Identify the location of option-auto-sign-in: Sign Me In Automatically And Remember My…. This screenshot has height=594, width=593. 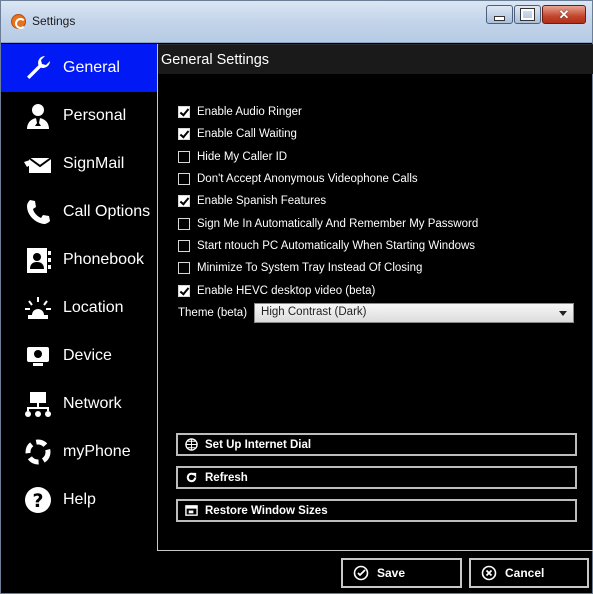
(328, 223).